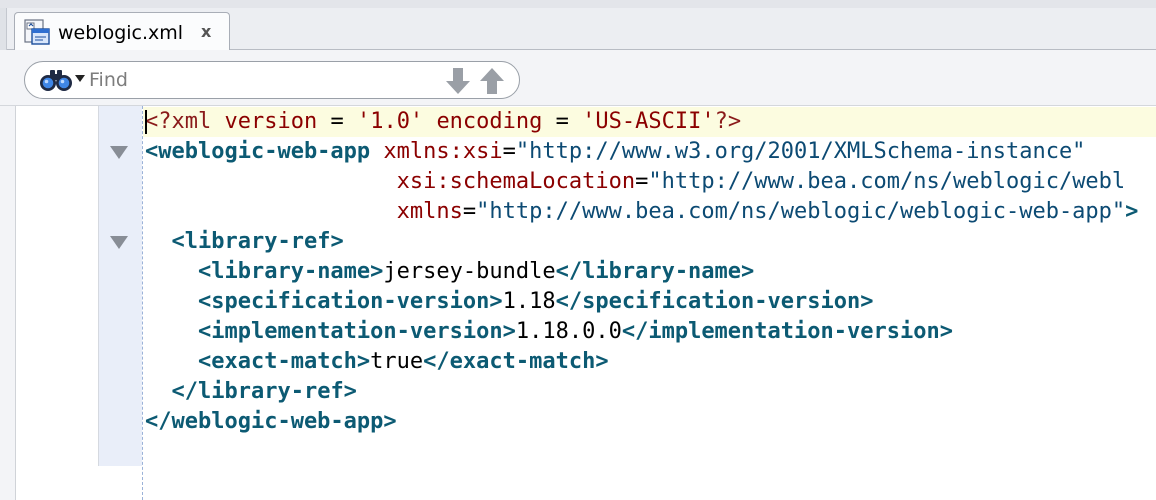 This screenshot has width=1156, height=500. Describe the element at coordinates (458, 81) in the screenshot. I see `arrow-down-icon` at that location.